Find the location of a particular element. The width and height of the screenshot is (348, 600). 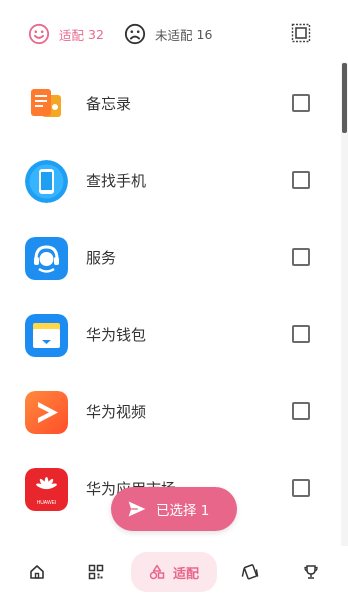

nav-cards is located at coordinates (250, 572).